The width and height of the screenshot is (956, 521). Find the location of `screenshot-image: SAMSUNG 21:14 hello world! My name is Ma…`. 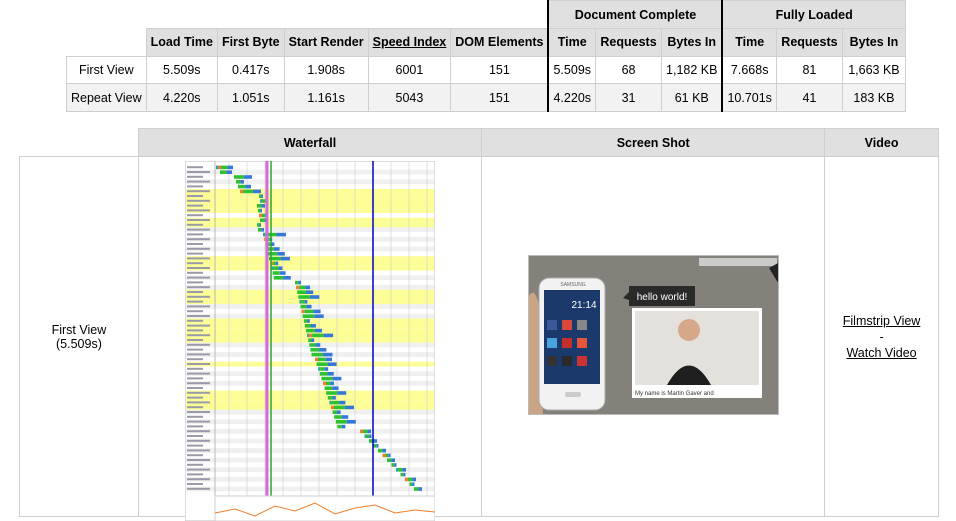

screenshot-image: SAMSUNG 21:14 hello world! My name is Ma… is located at coordinates (653, 335).